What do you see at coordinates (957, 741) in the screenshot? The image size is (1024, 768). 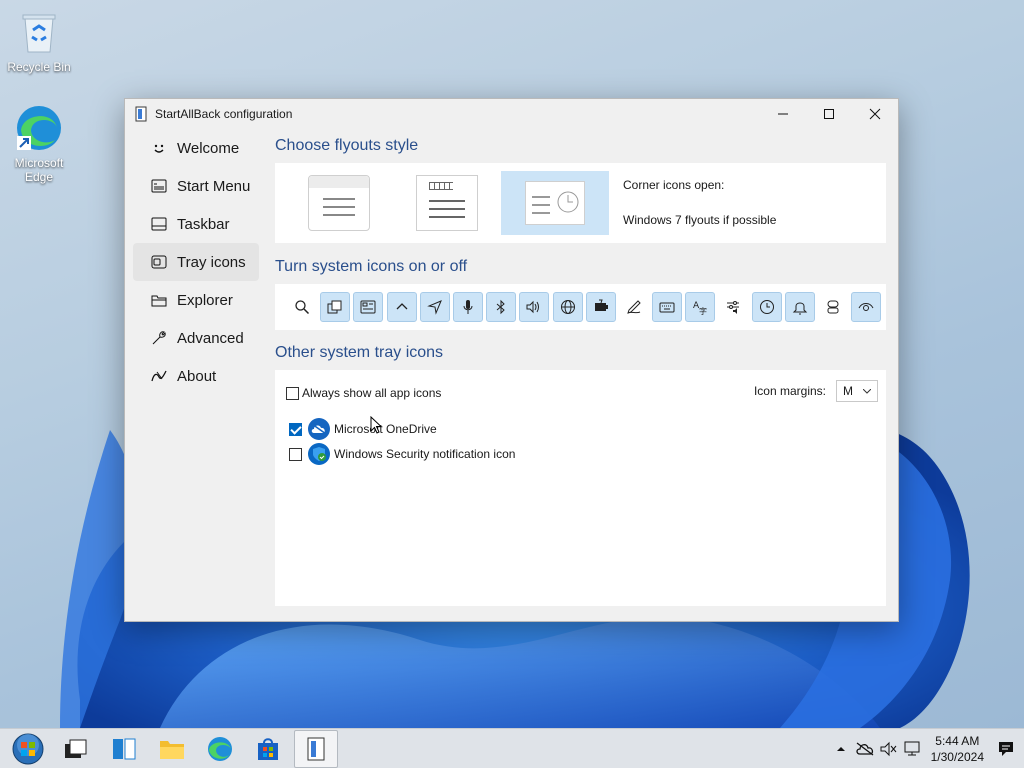 I see `clock-time: 5:44 AM` at bounding box center [957, 741].